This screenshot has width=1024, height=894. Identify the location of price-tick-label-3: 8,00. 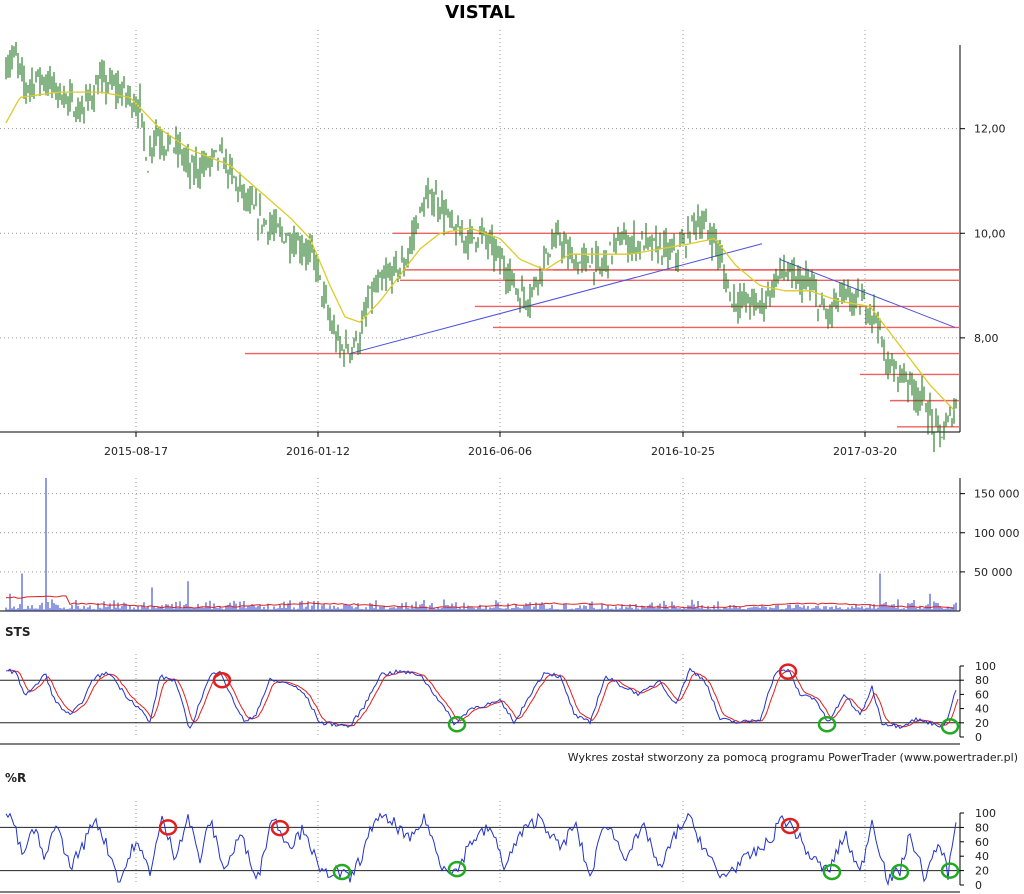
(986, 338).